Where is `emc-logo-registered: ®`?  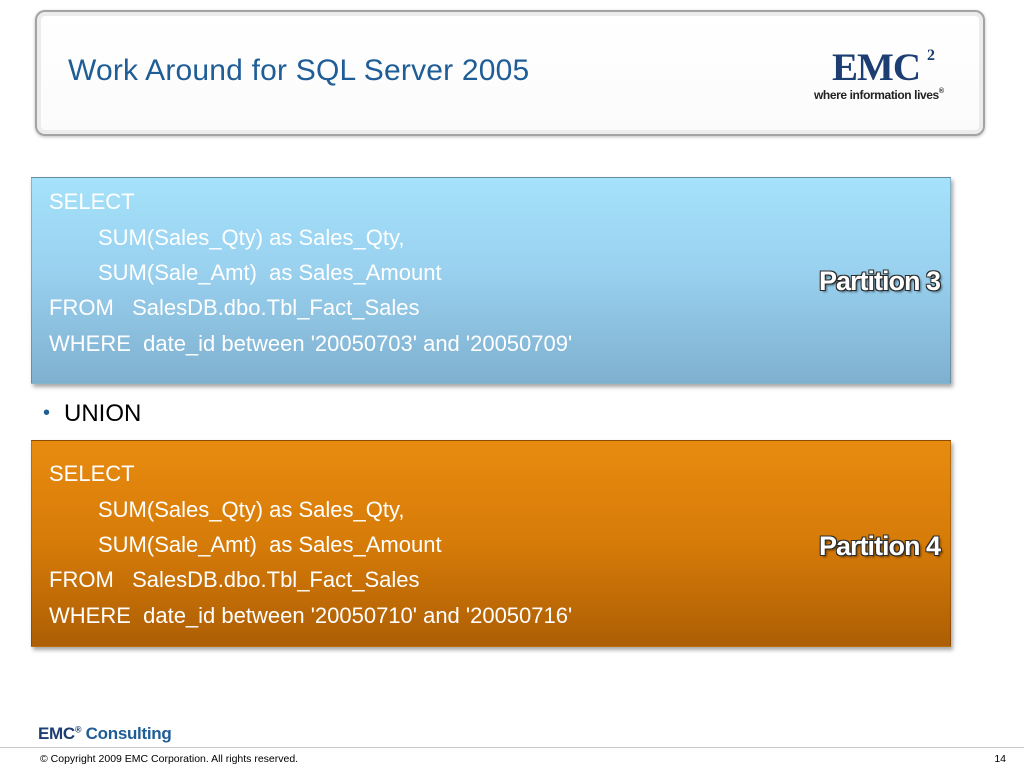
emc-logo-registered: ® is located at coordinates (941, 91).